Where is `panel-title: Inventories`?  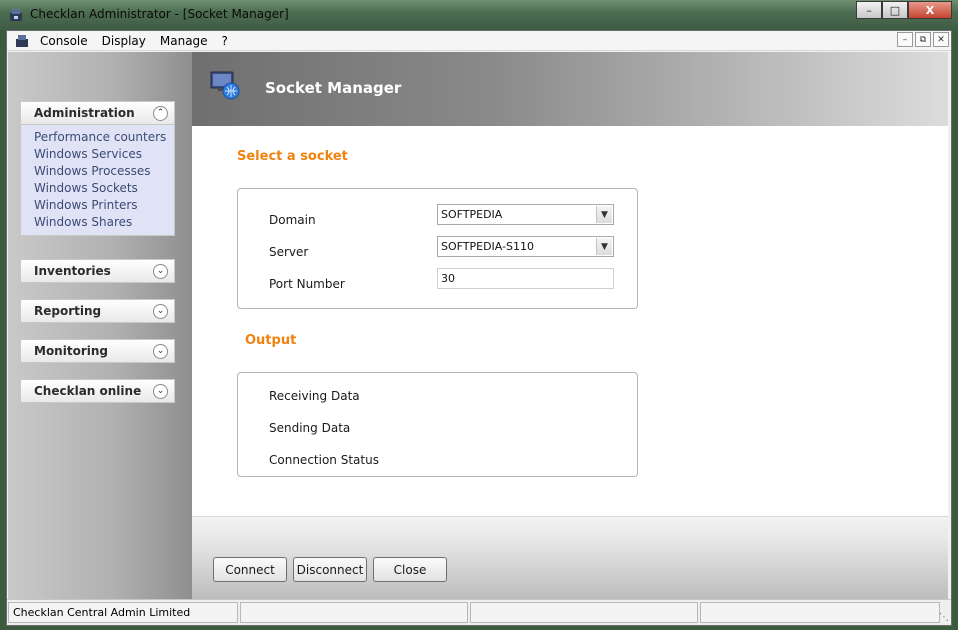 panel-title: Inventories is located at coordinates (72, 271).